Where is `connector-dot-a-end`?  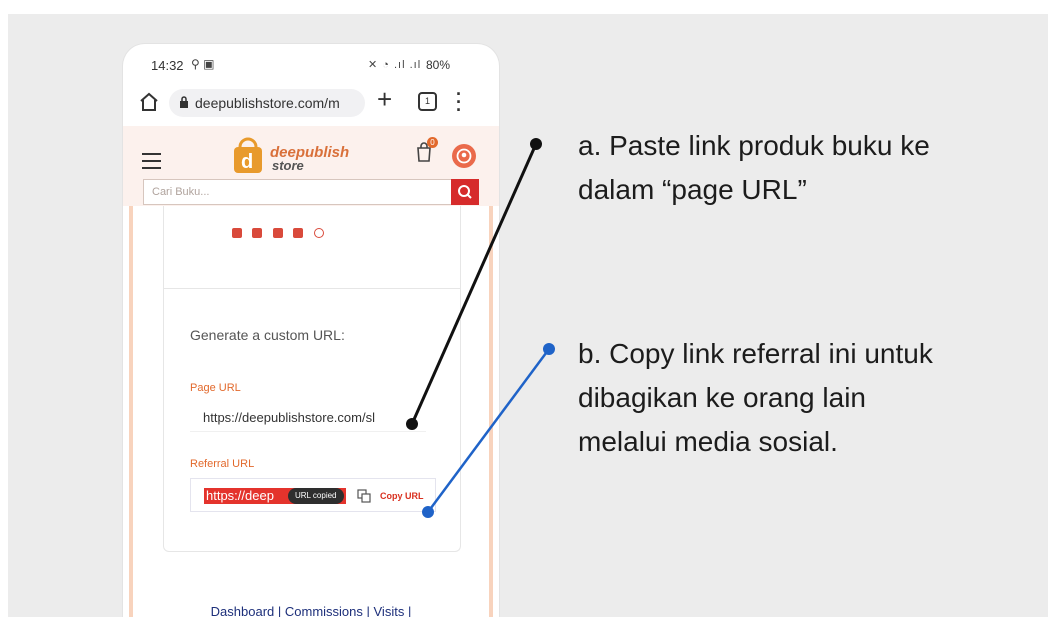
connector-dot-a-end is located at coordinates (536, 144).